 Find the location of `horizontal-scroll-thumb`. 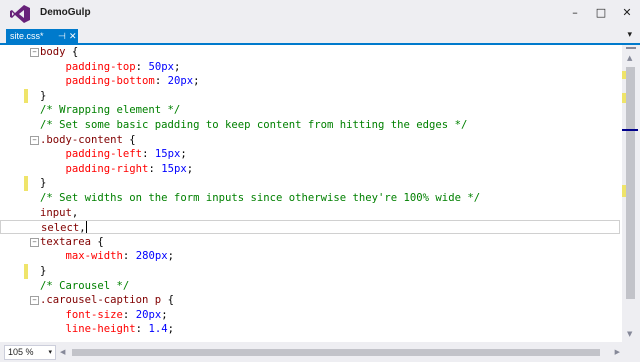

horizontal-scroll-thumb is located at coordinates (336, 352).